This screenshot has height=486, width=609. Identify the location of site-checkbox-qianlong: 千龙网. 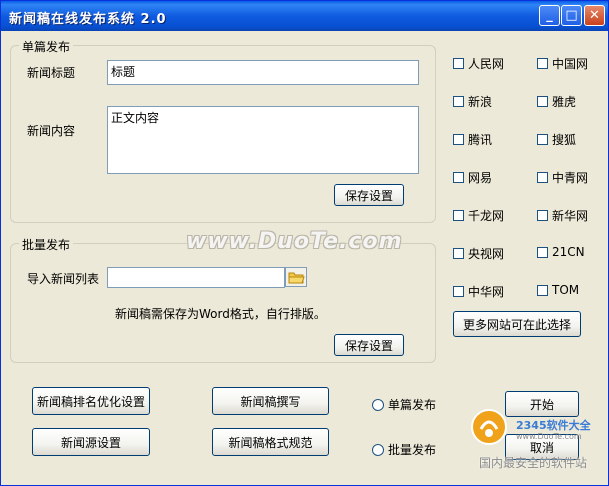
(478, 215).